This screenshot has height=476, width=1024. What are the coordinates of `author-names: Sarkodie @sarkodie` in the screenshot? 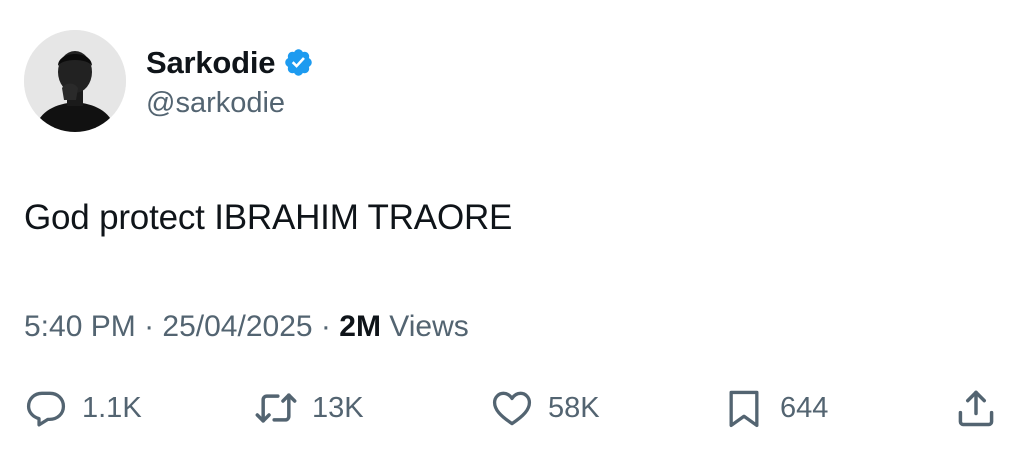 It's located at (230, 81).